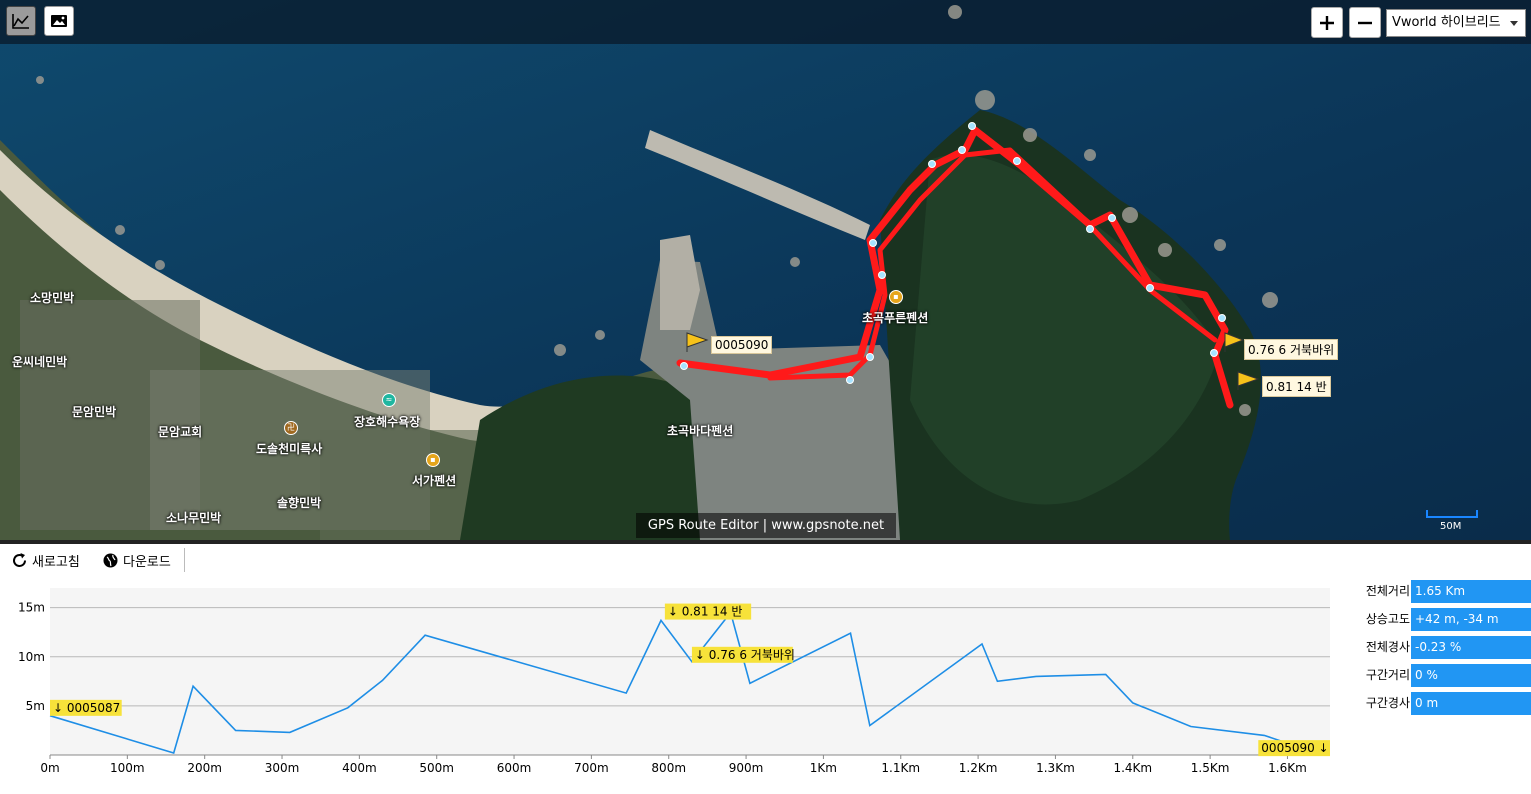 The height and width of the screenshot is (794, 1531). What do you see at coordinates (1296, 386) in the screenshot?
I see `waypoint-label: 0.81 14 반` at bounding box center [1296, 386].